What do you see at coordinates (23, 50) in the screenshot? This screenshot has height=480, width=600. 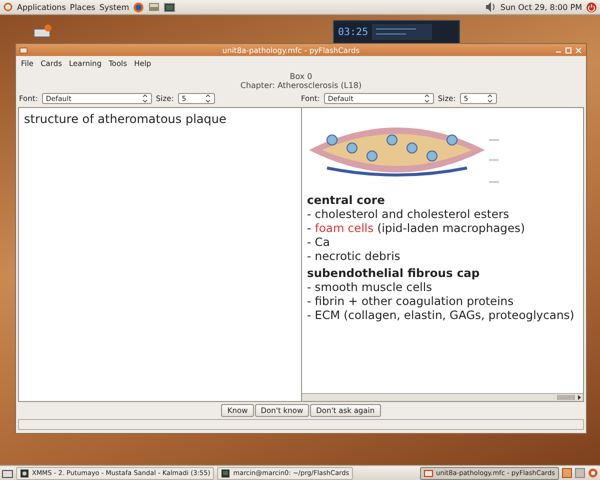 I see `app-icon` at bounding box center [23, 50].